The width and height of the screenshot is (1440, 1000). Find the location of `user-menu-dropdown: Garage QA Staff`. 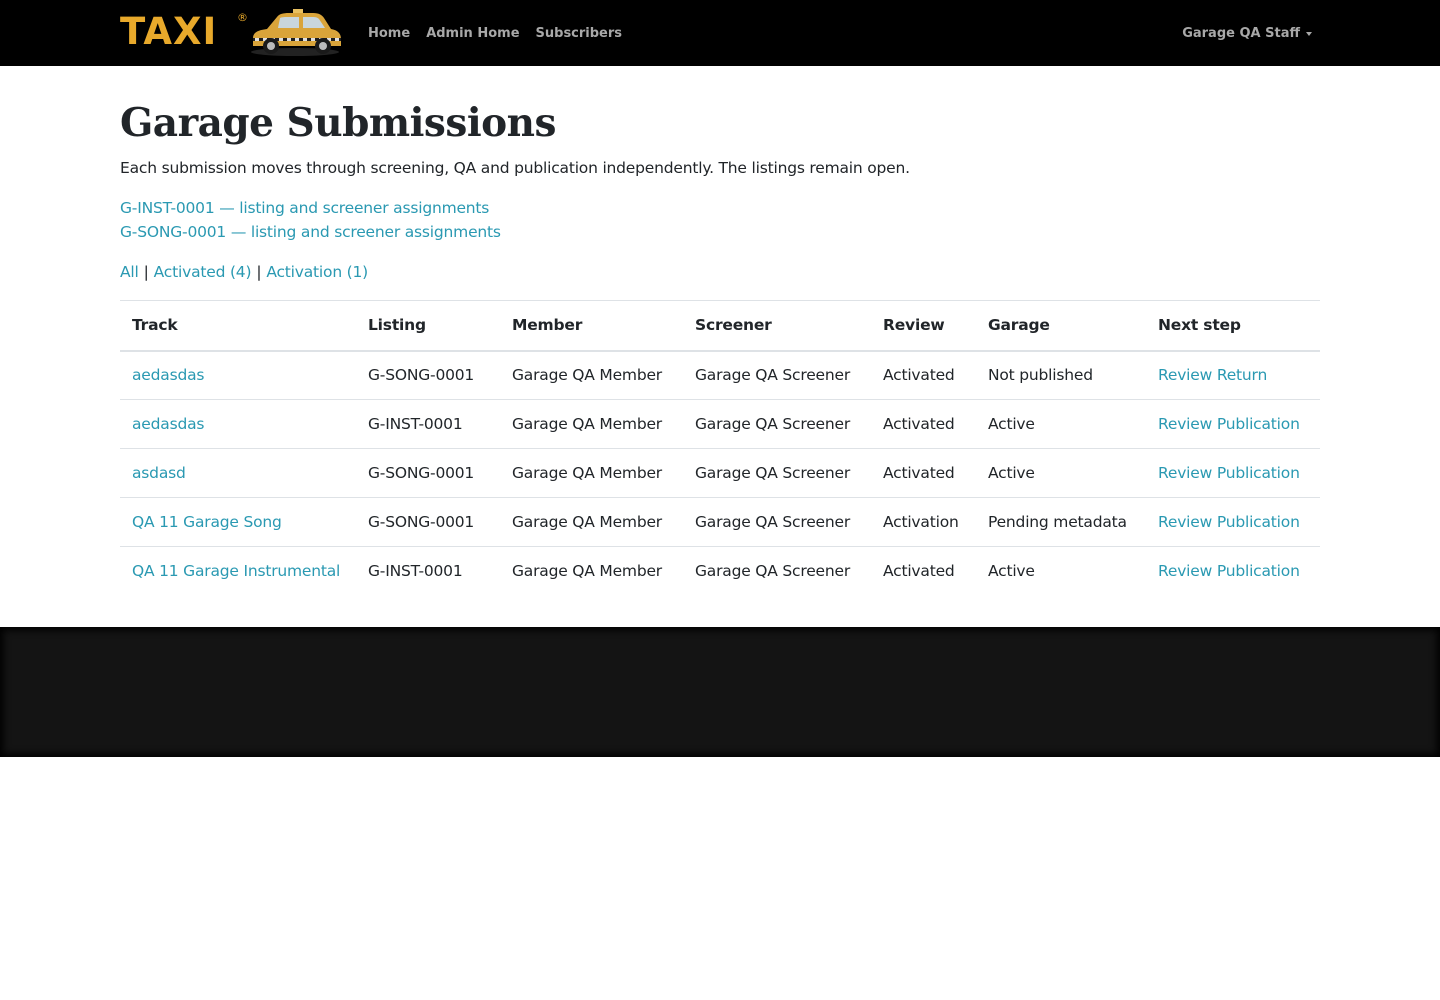

user-menu-dropdown: Garage QA Staff is located at coordinates (1247, 33).